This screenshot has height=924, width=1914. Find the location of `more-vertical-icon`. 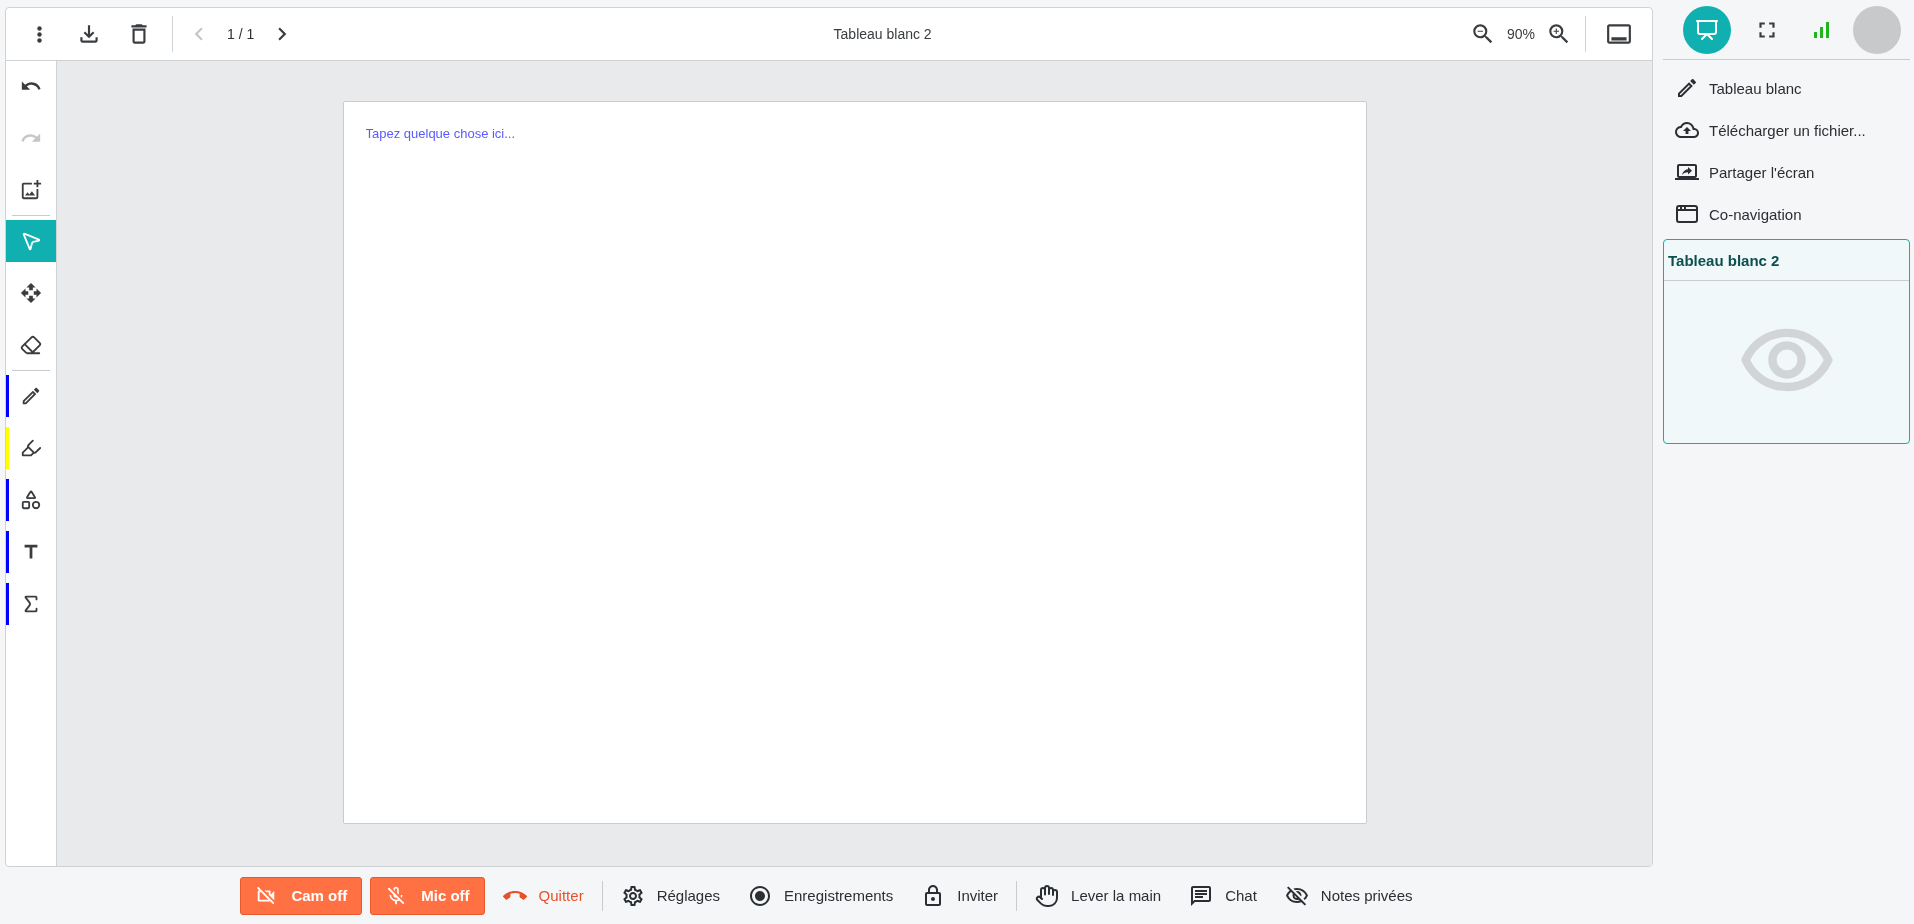

more-vertical-icon is located at coordinates (39, 34).